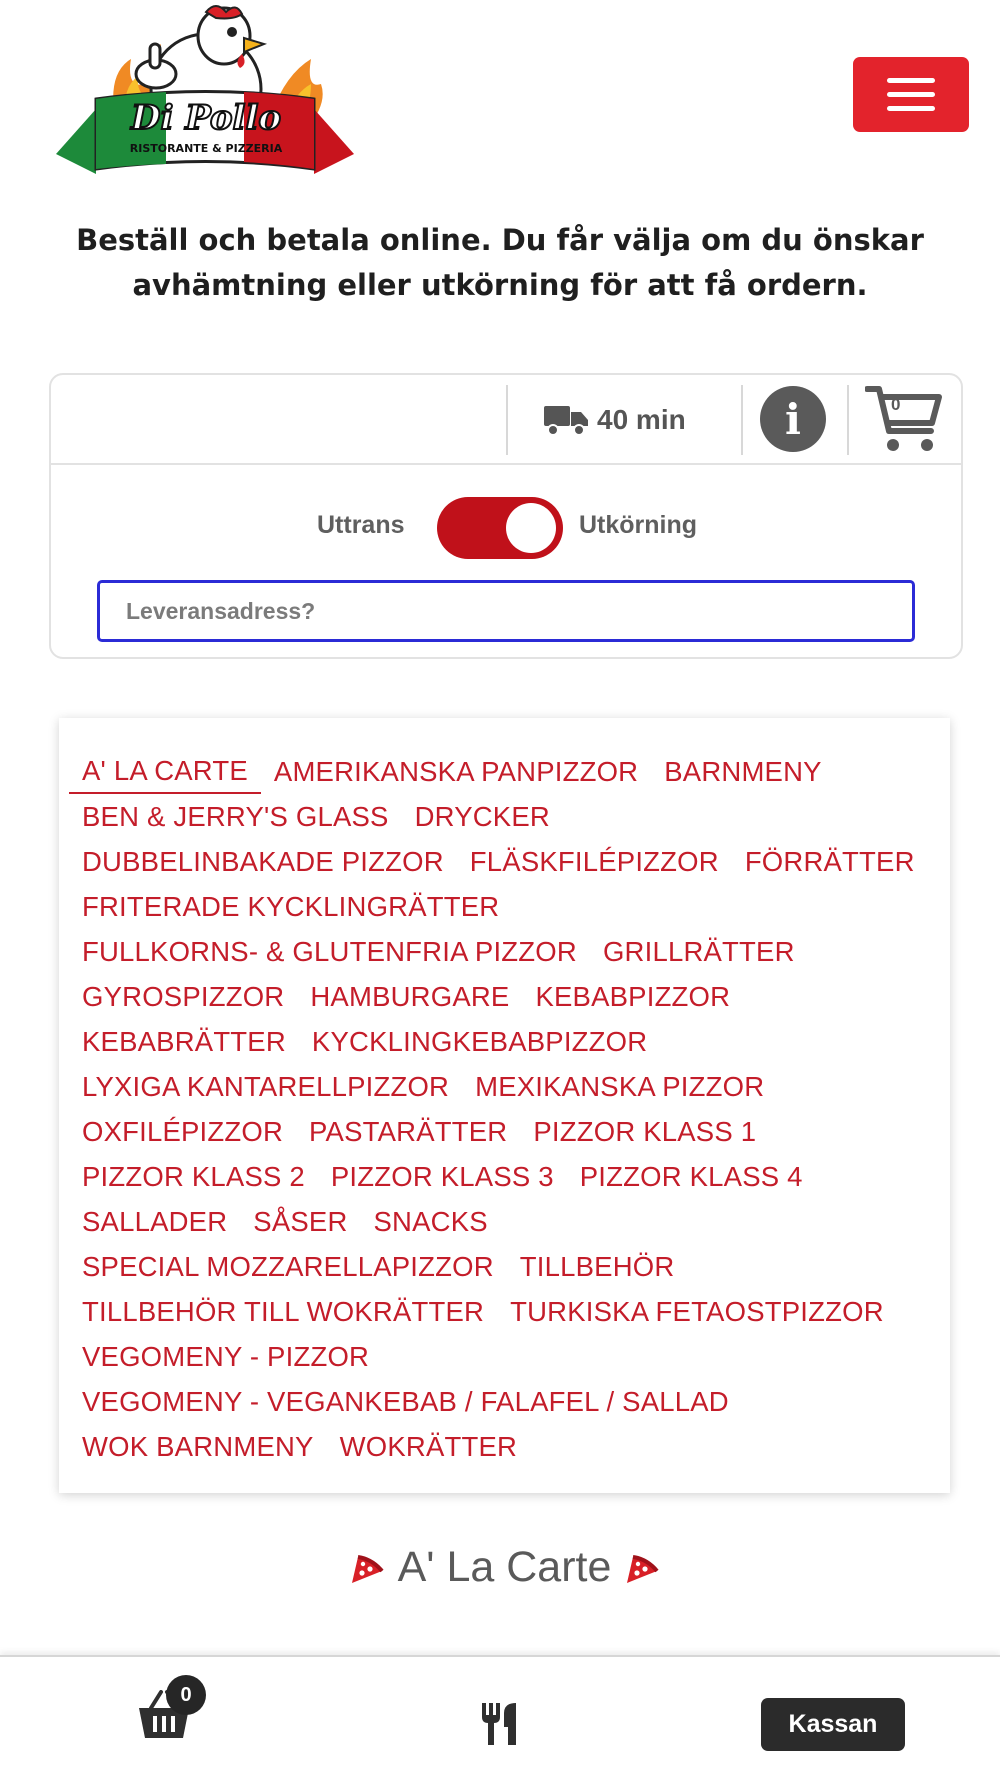 The image size is (1000, 1778). I want to click on category-link: VEGOMENY - PIZZOR, so click(225, 1356).